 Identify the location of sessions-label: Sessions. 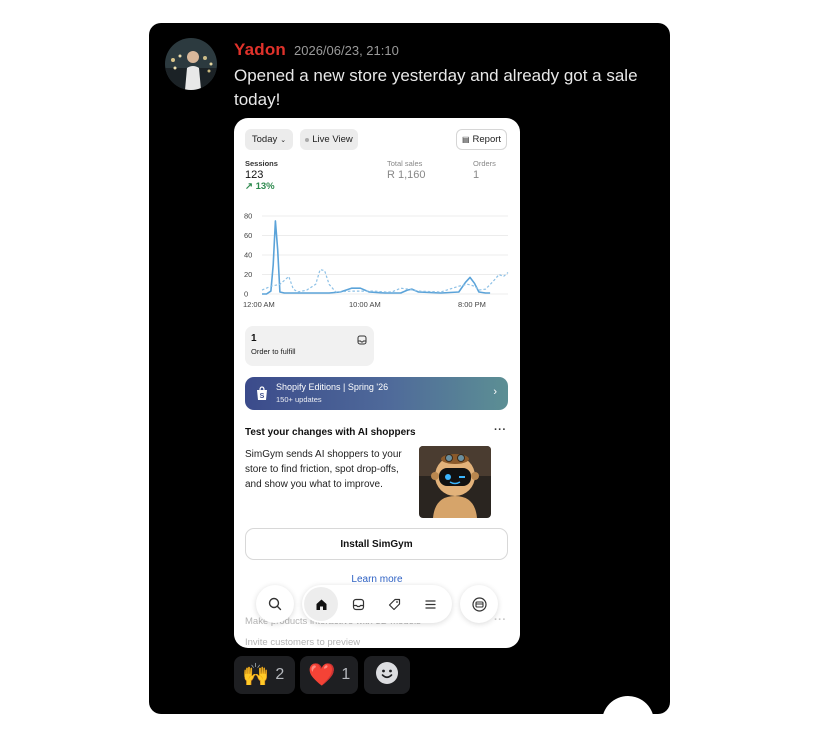
(261, 163).